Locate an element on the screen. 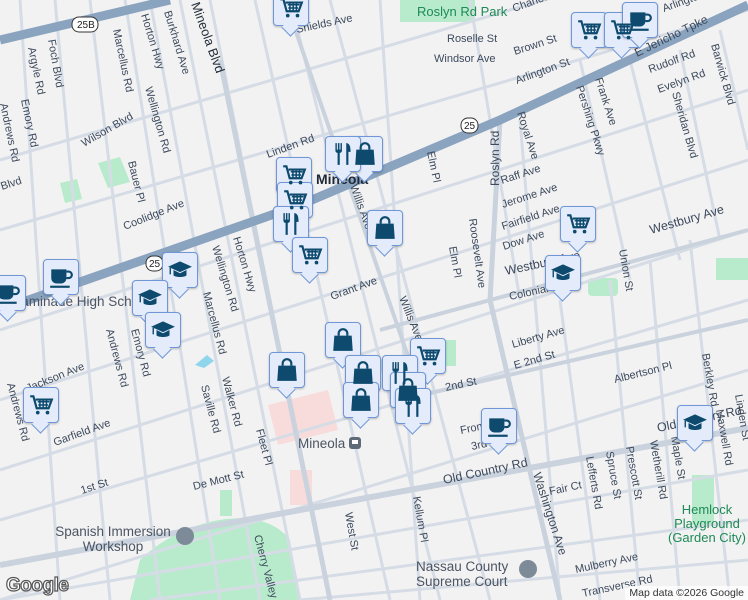 The width and height of the screenshot is (748, 600). svg-text: Royal Ave is located at coordinates (527, 135).